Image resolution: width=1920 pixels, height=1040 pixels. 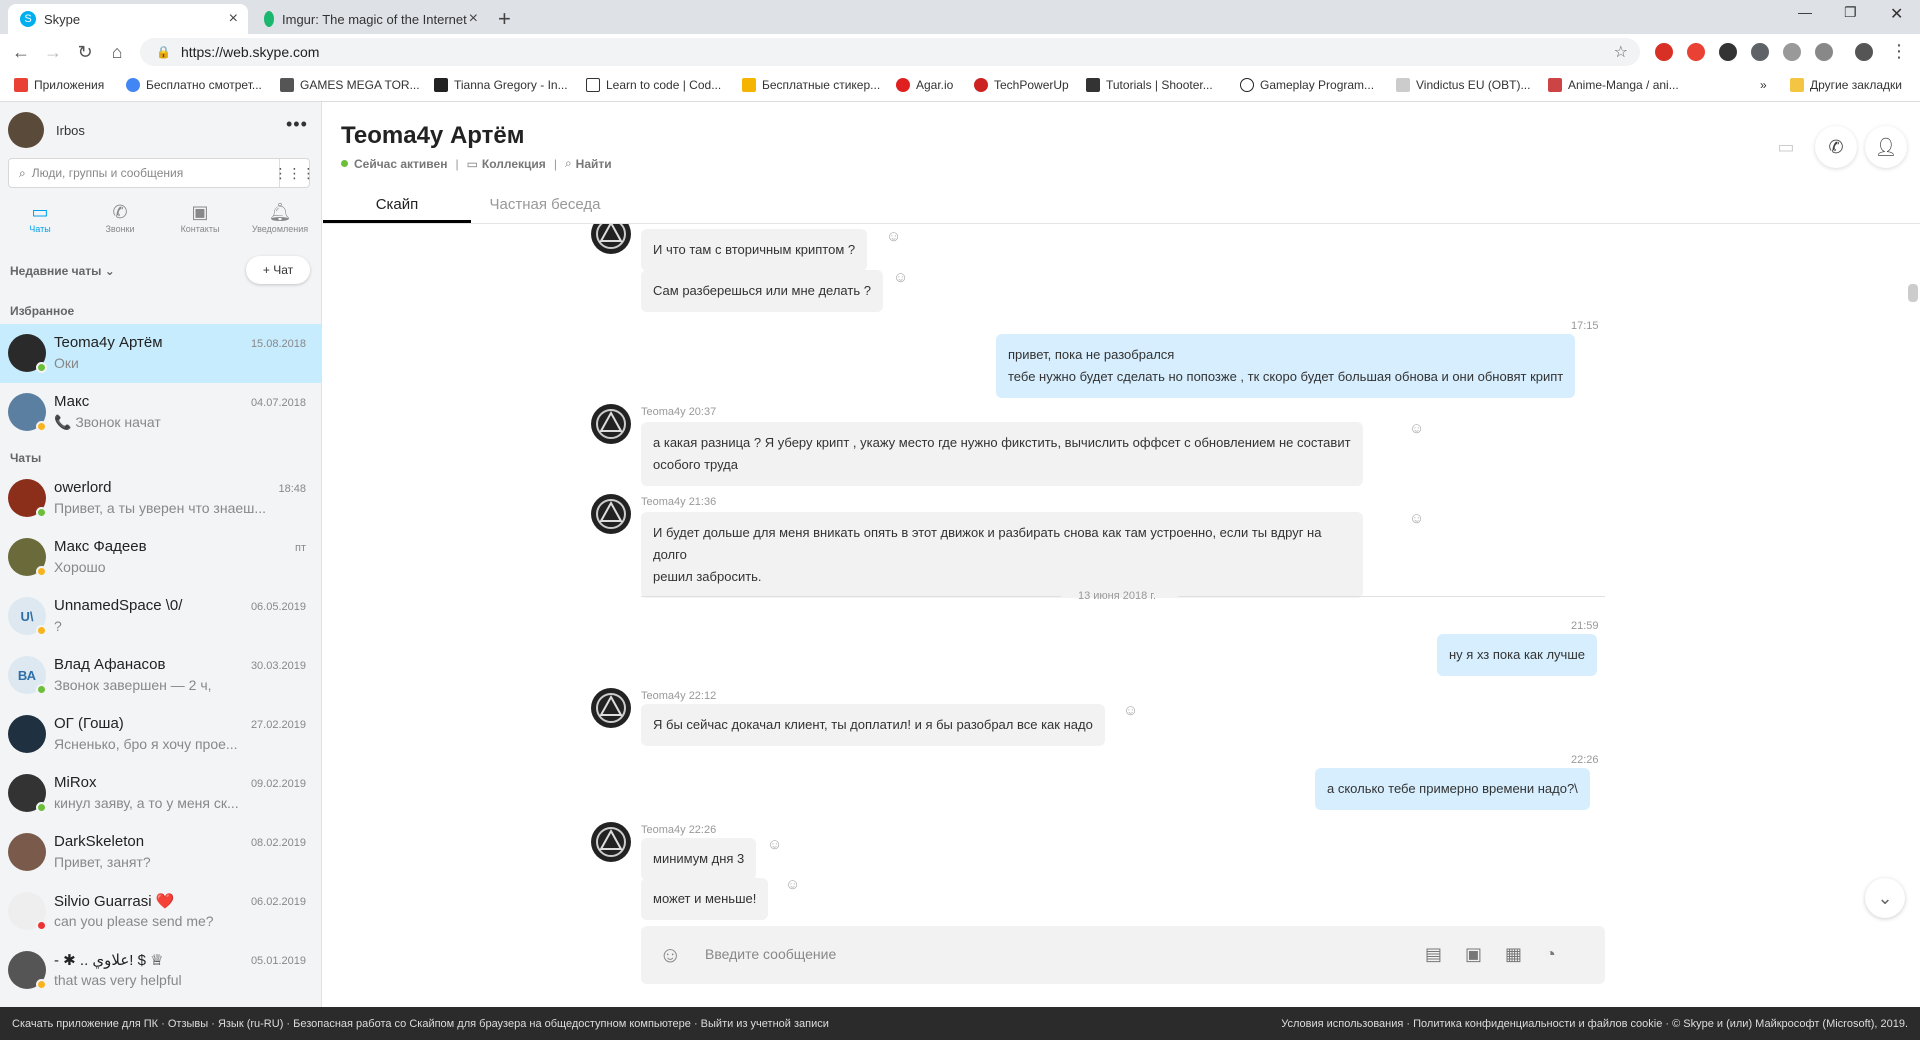 I want to click on browser-tab-skype: S Skype ×, so click(x=128, y=19).